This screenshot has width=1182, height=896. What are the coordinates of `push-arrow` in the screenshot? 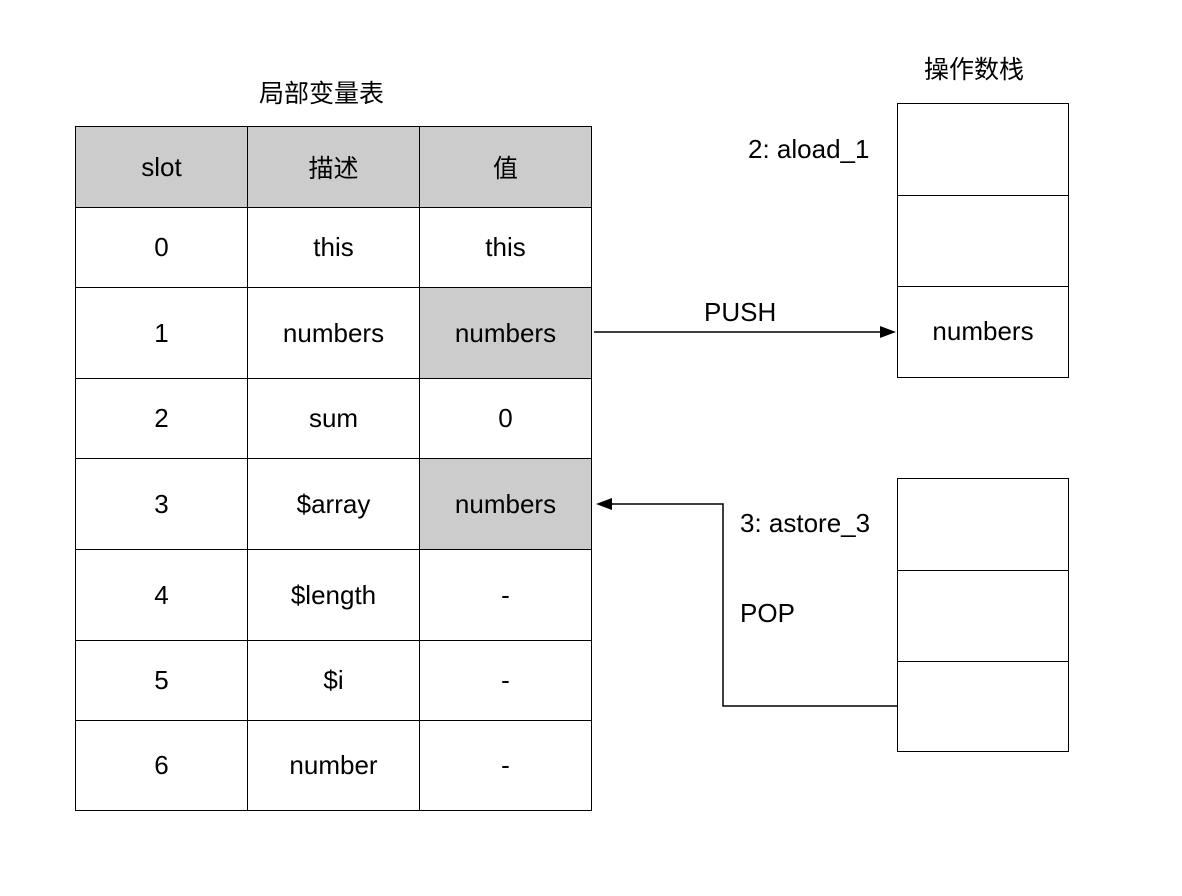 It's located at (745, 332).